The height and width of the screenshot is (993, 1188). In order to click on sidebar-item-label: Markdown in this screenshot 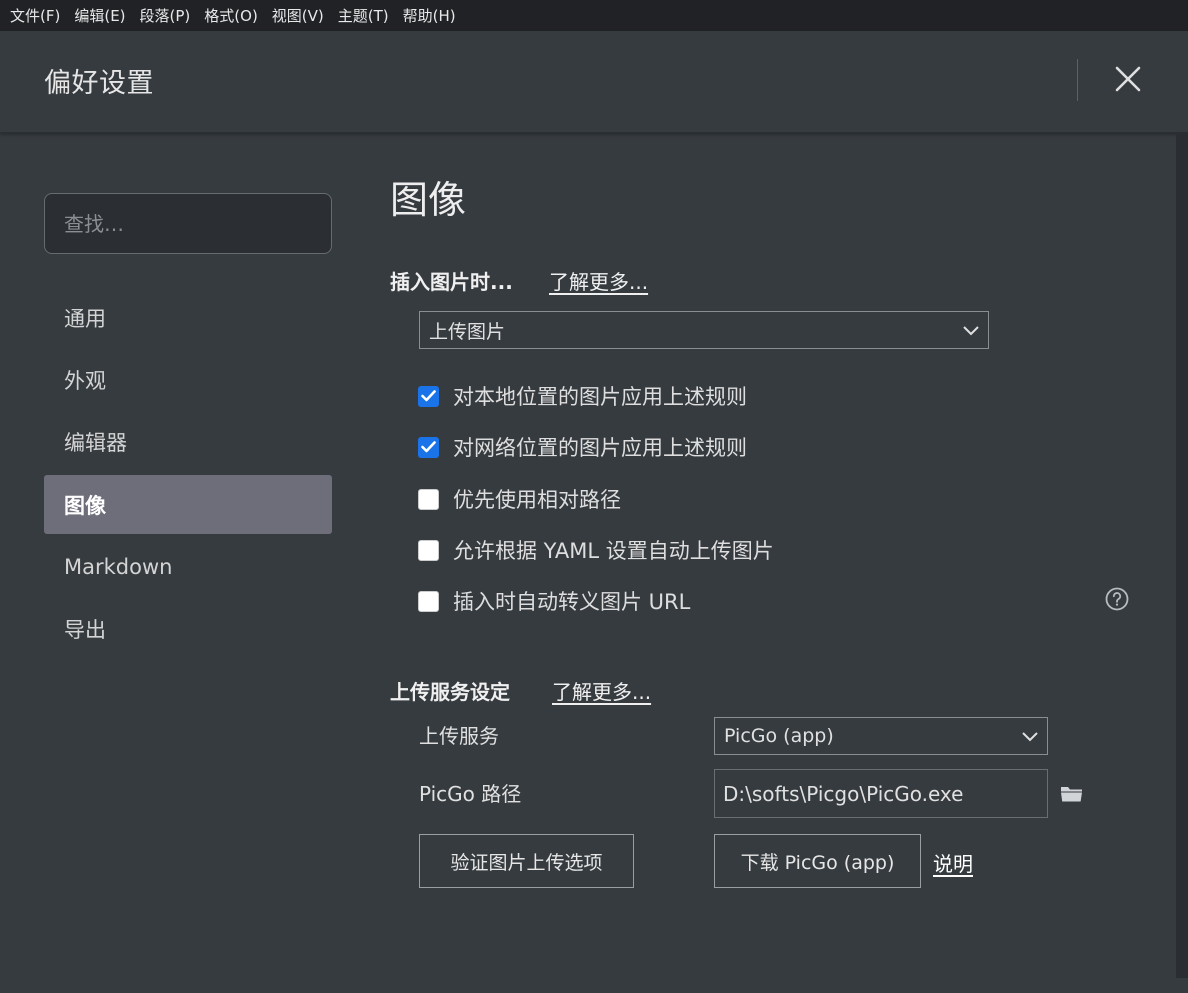, I will do `click(118, 566)`.